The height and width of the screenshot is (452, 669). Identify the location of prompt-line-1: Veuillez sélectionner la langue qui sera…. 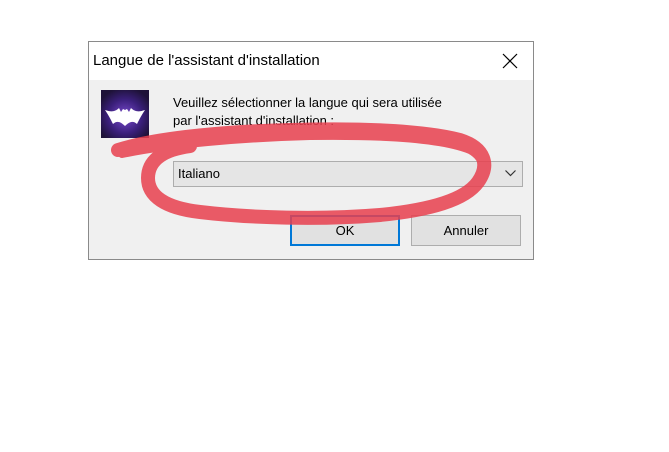
(307, 102).